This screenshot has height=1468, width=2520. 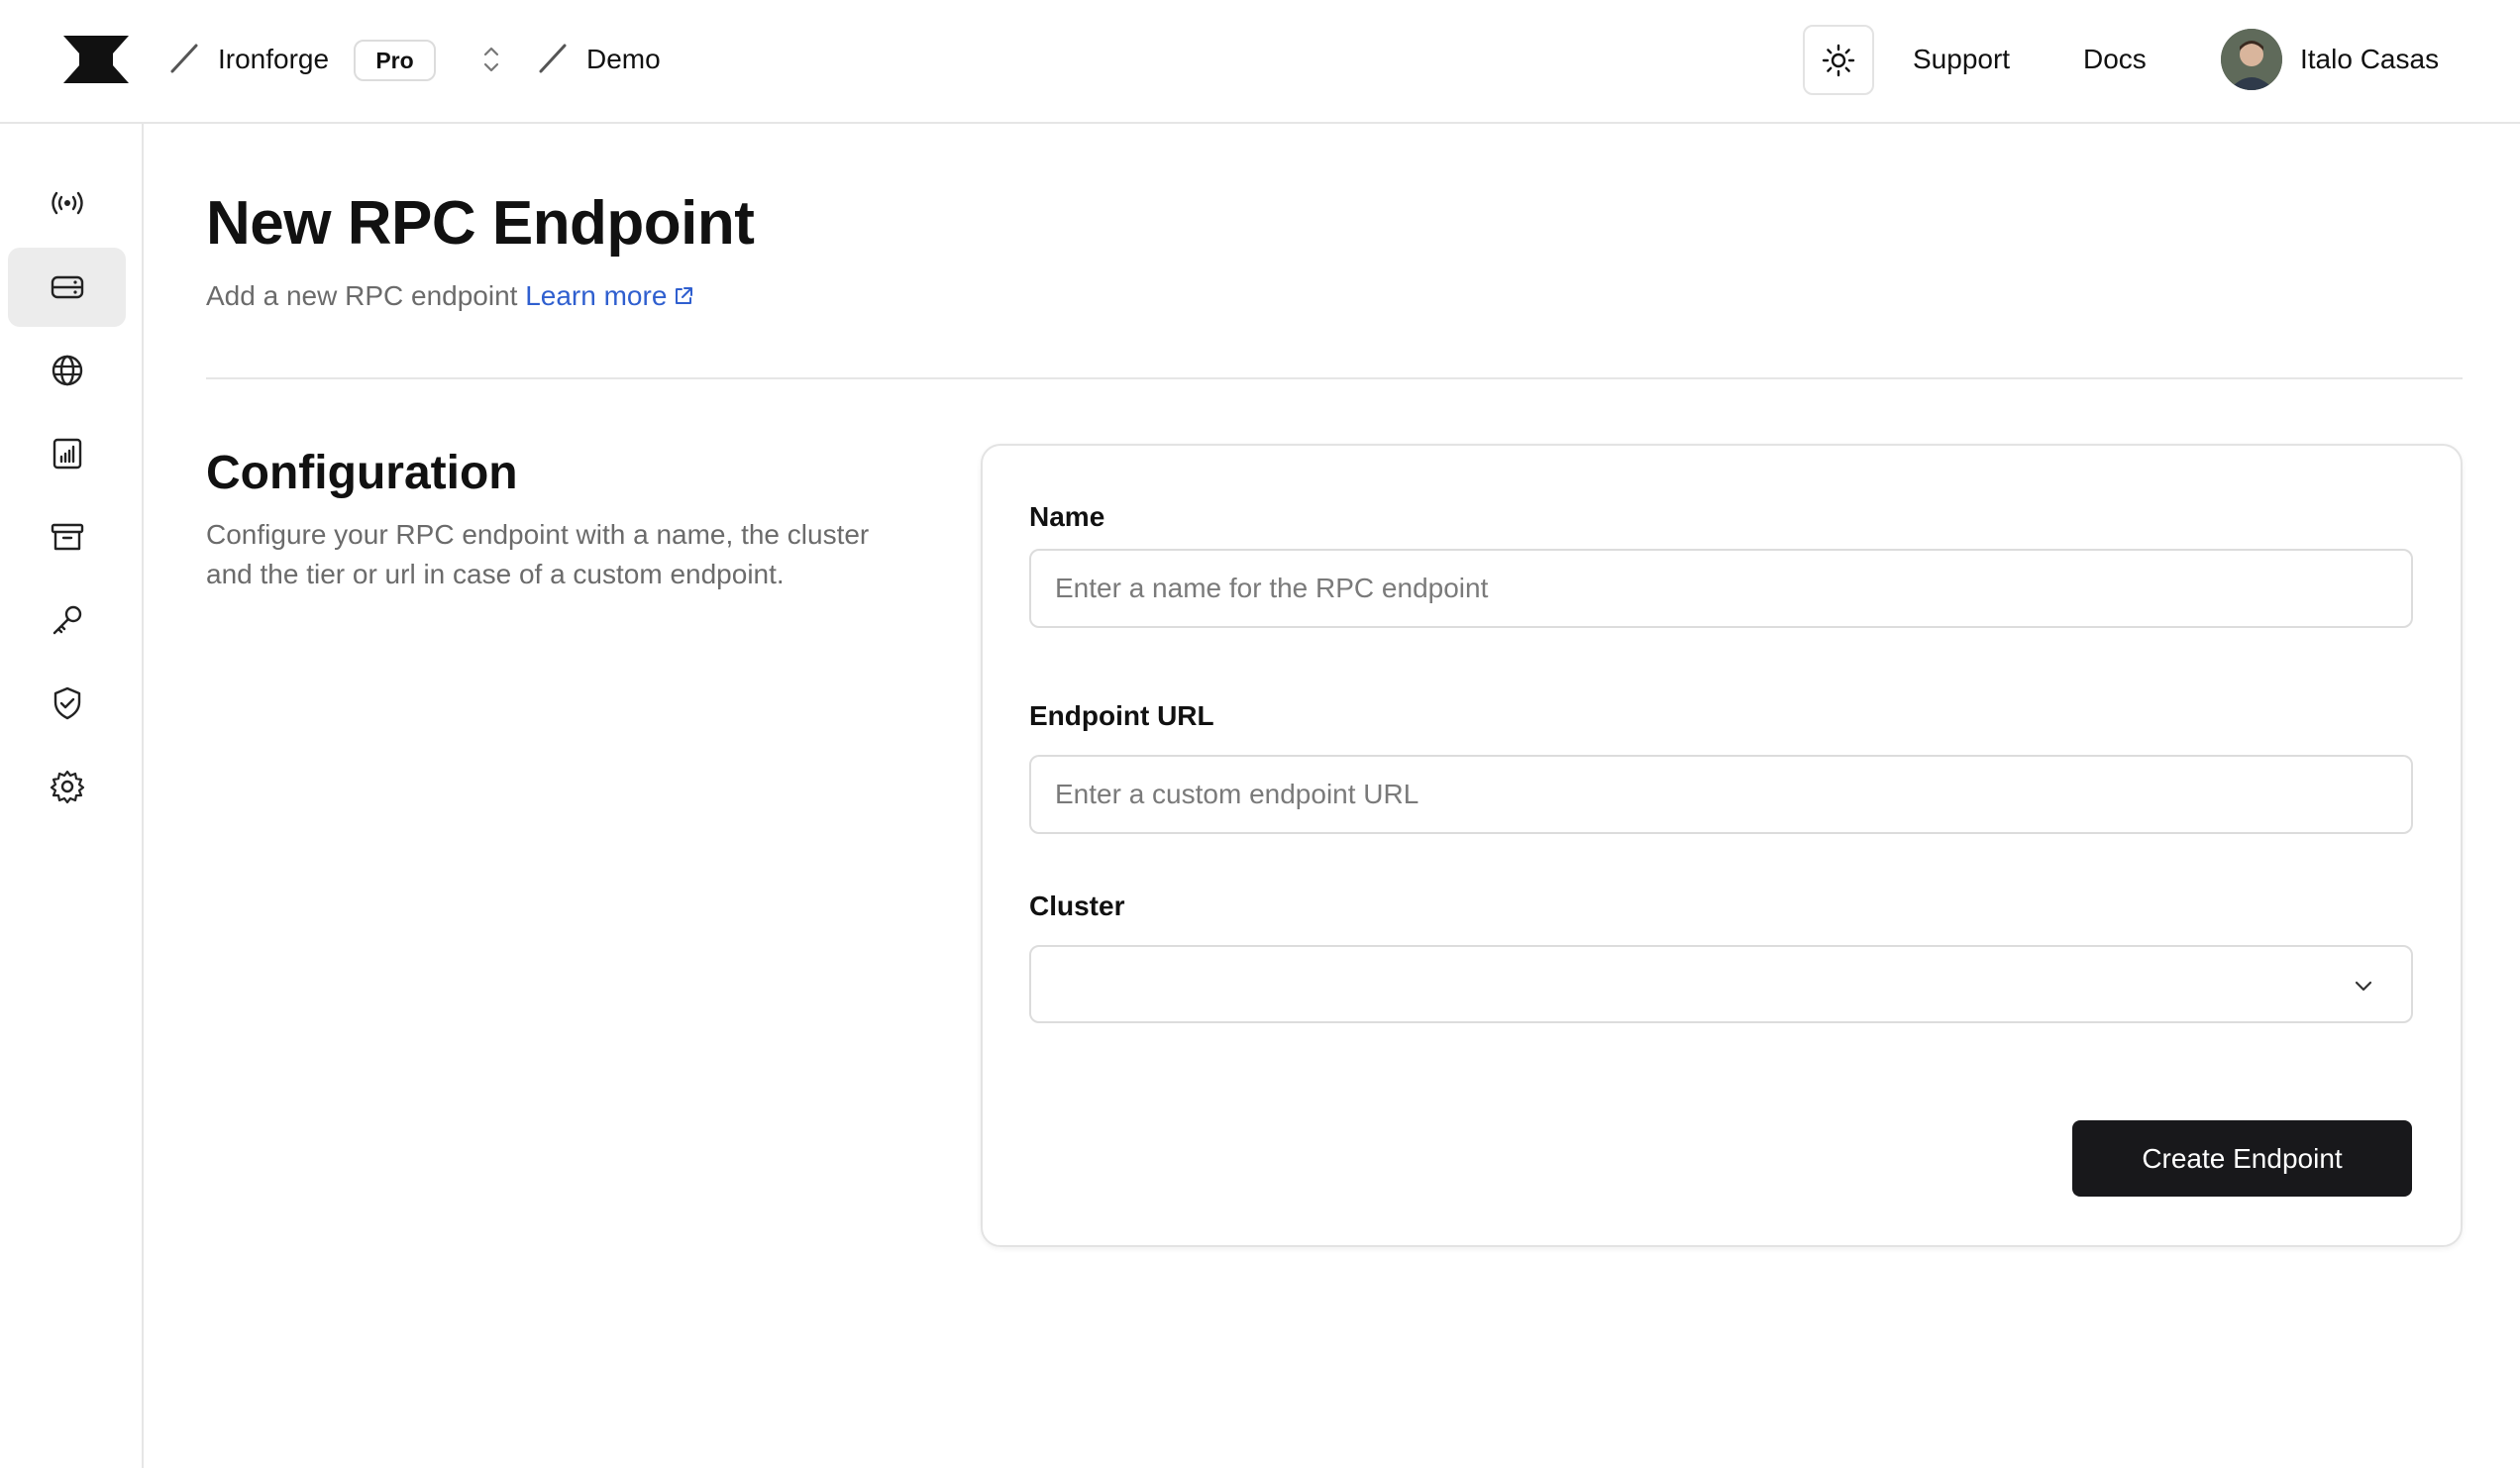 I want to click on ironforge-logo, so click(x=96, y=60).